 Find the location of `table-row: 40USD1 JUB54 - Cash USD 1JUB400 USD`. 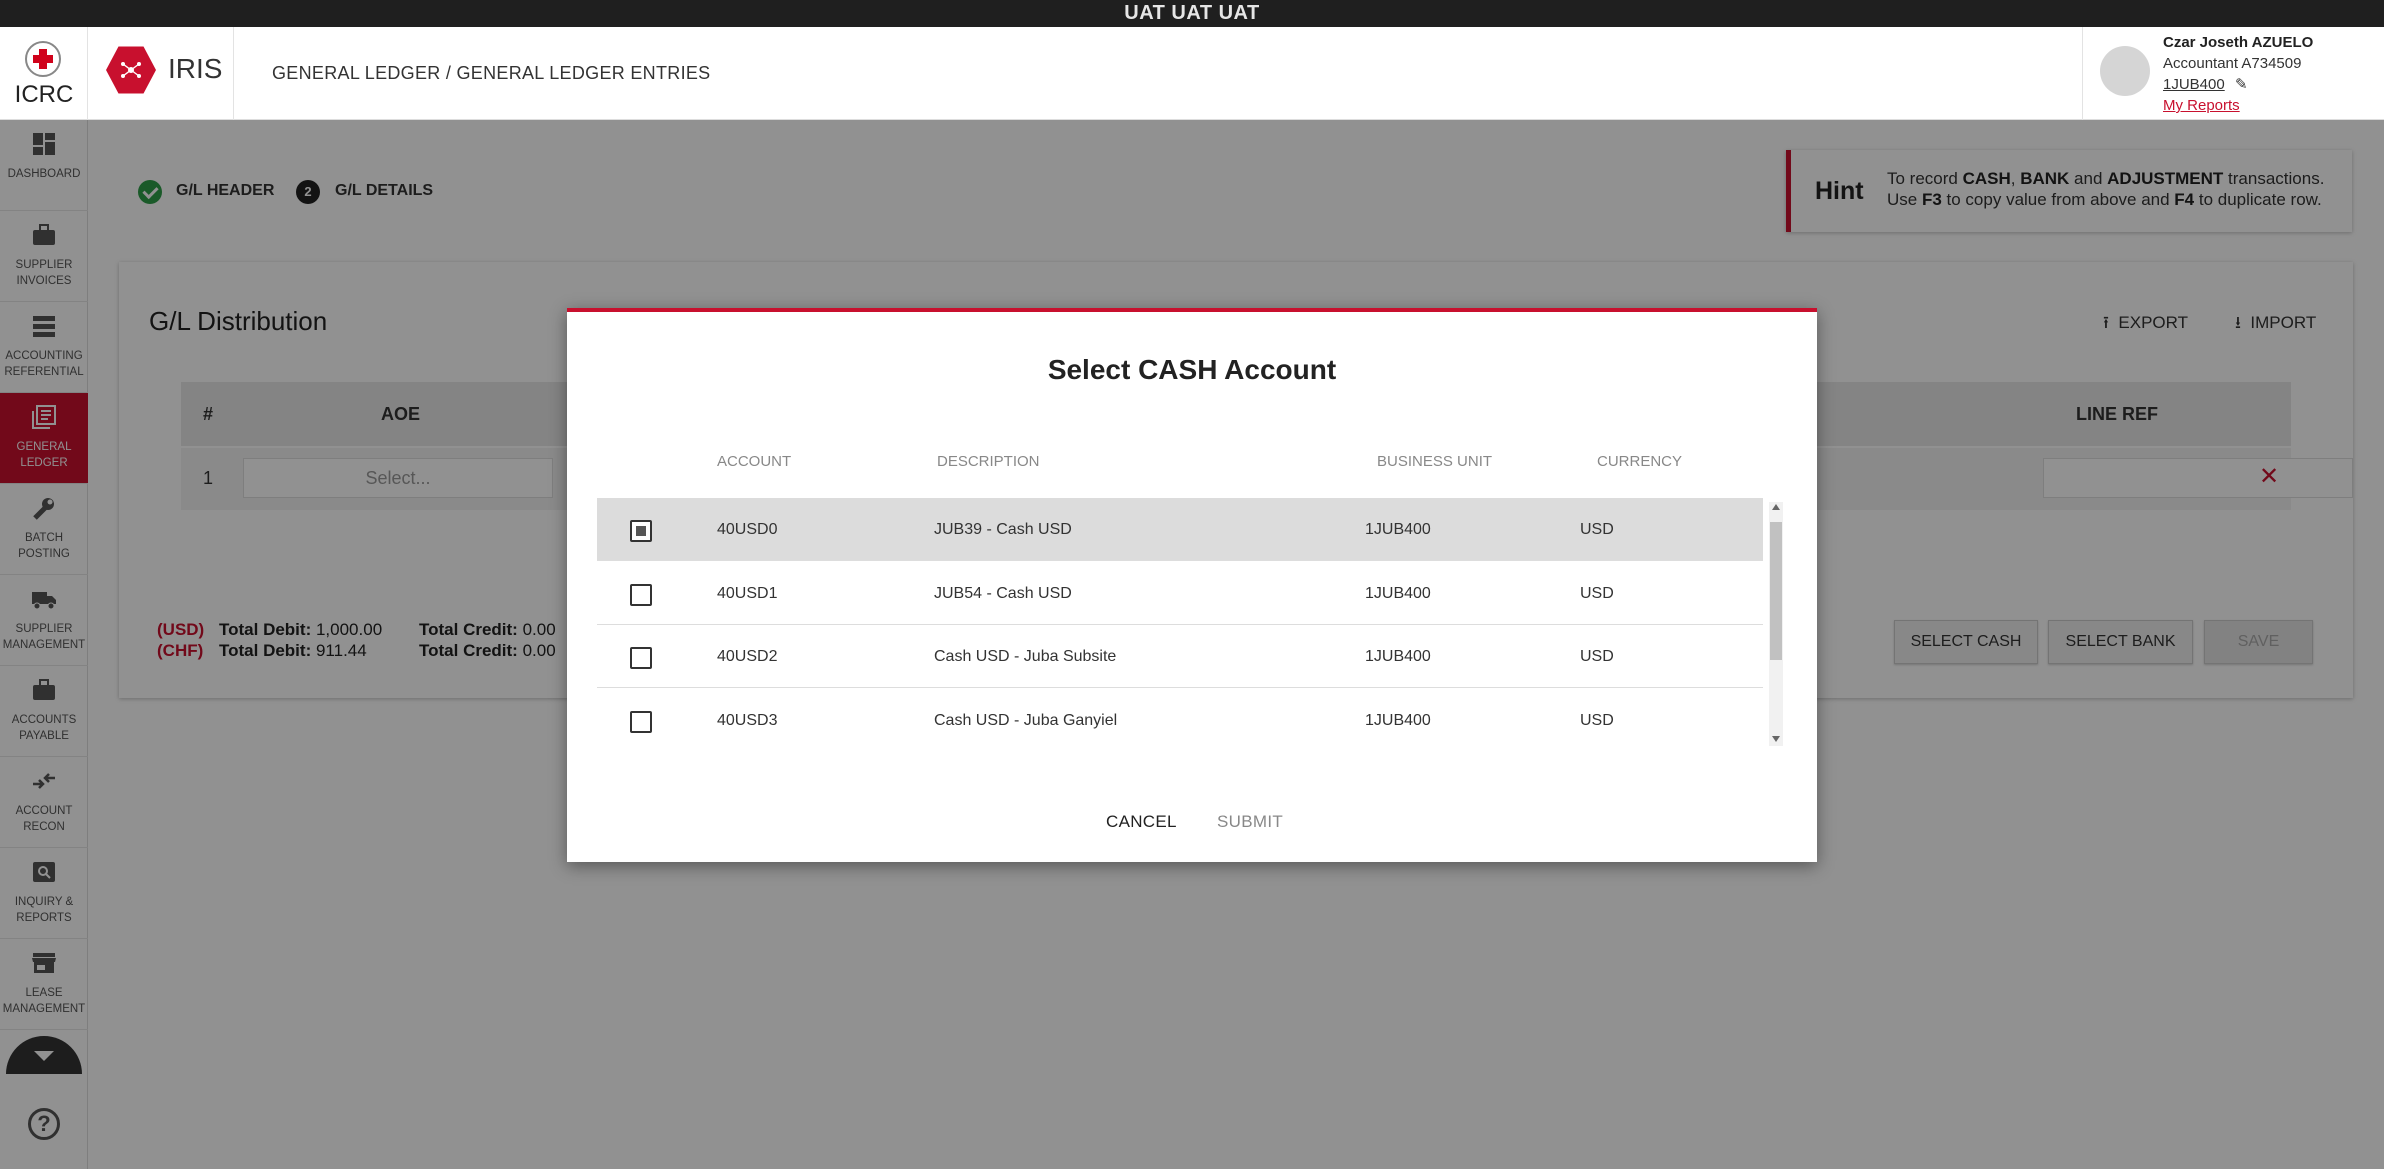

table-row: 40USD1 JUB54 - Cash USD 1JUB400 USD is located at coordinates (1180, 593).